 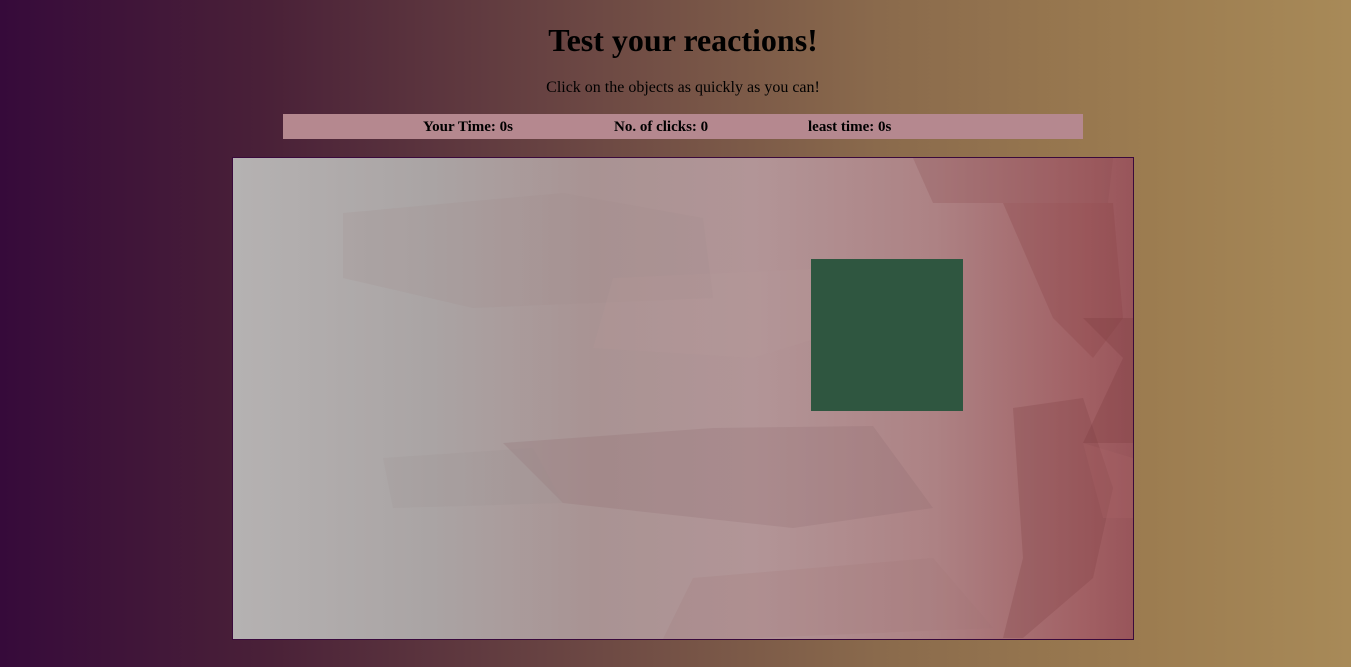 I want to click on target-square, so click(x=887, y=335).